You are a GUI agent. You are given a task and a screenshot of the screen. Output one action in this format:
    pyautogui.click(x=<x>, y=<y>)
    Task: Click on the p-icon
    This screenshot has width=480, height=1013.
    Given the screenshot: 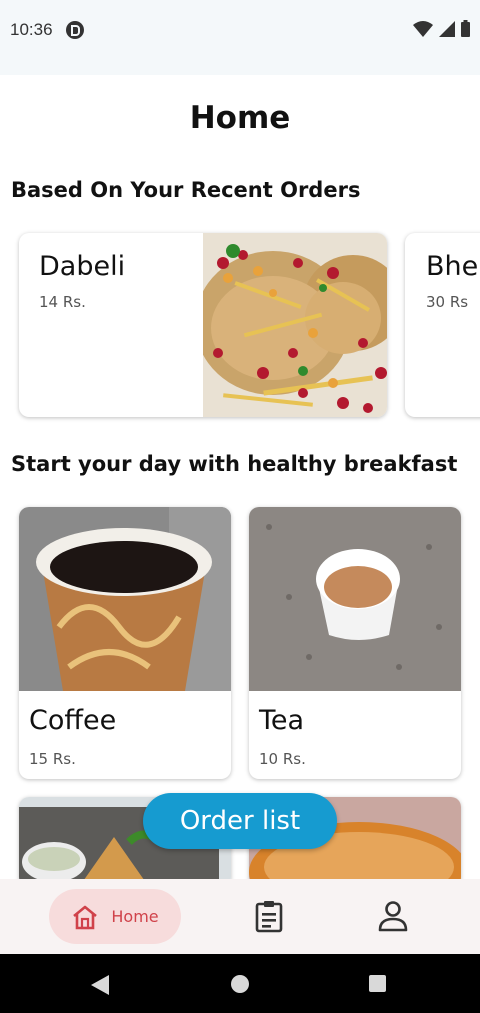 What is the action you would take?
    pyautogui.click(x=75, y=30)
    